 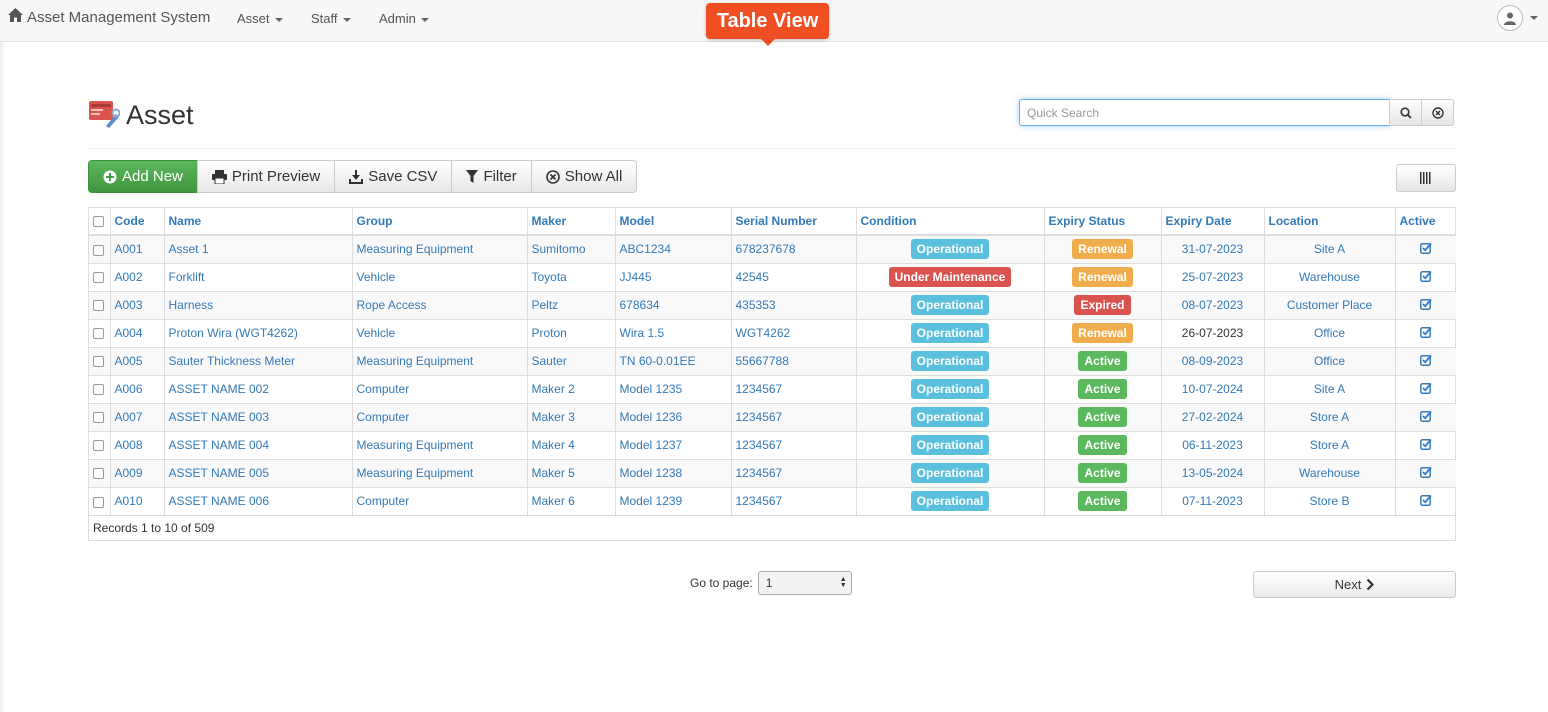 What do you see at coordinates (1212, 305) in the screenshot?
I see `cell-expiry-date: 08-07-2023` at bounding box center [1212, 305].